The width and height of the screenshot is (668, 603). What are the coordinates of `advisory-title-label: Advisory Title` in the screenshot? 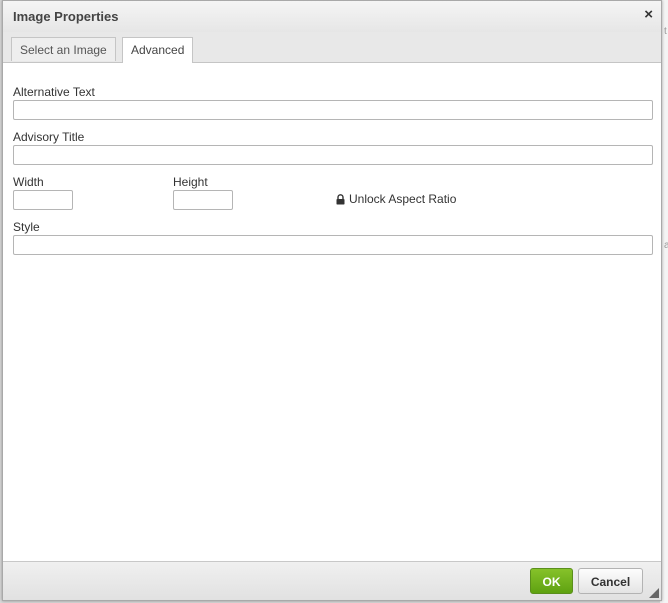 It's located at (49, 137).